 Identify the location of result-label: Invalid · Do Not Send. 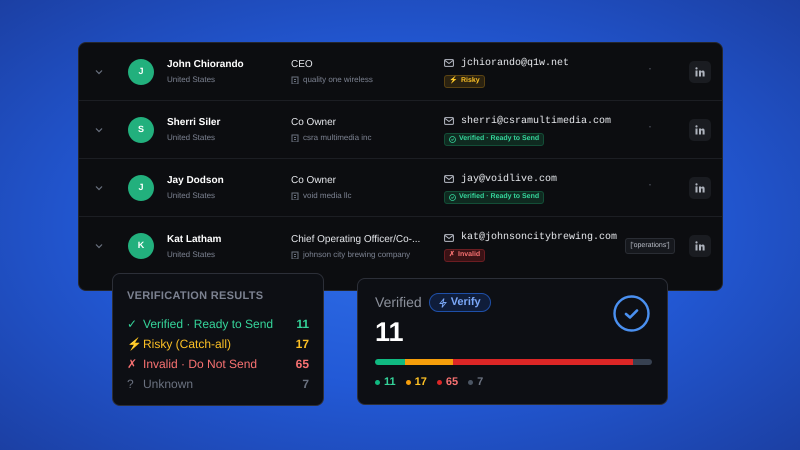
(200, 364).